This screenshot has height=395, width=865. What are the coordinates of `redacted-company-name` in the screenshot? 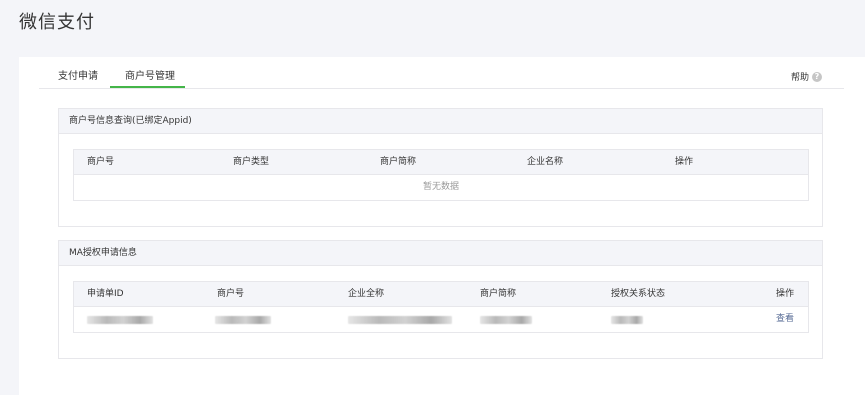 It's located at (400, 320).